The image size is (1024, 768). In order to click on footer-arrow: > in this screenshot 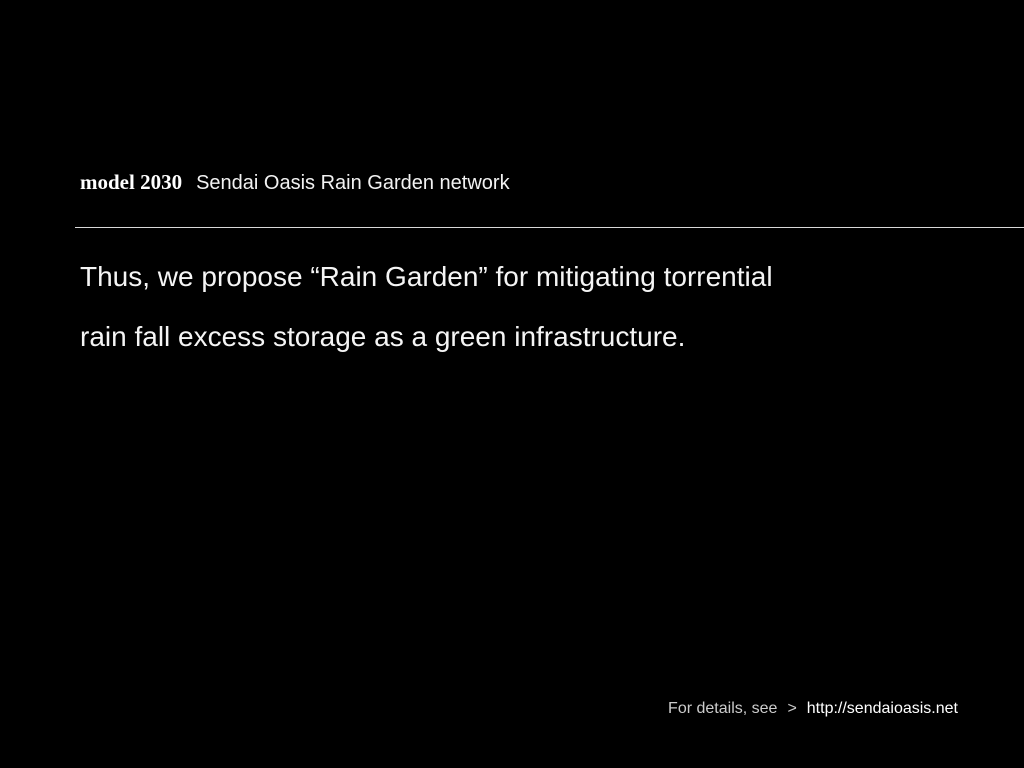, I will do `click(792, 708)`.